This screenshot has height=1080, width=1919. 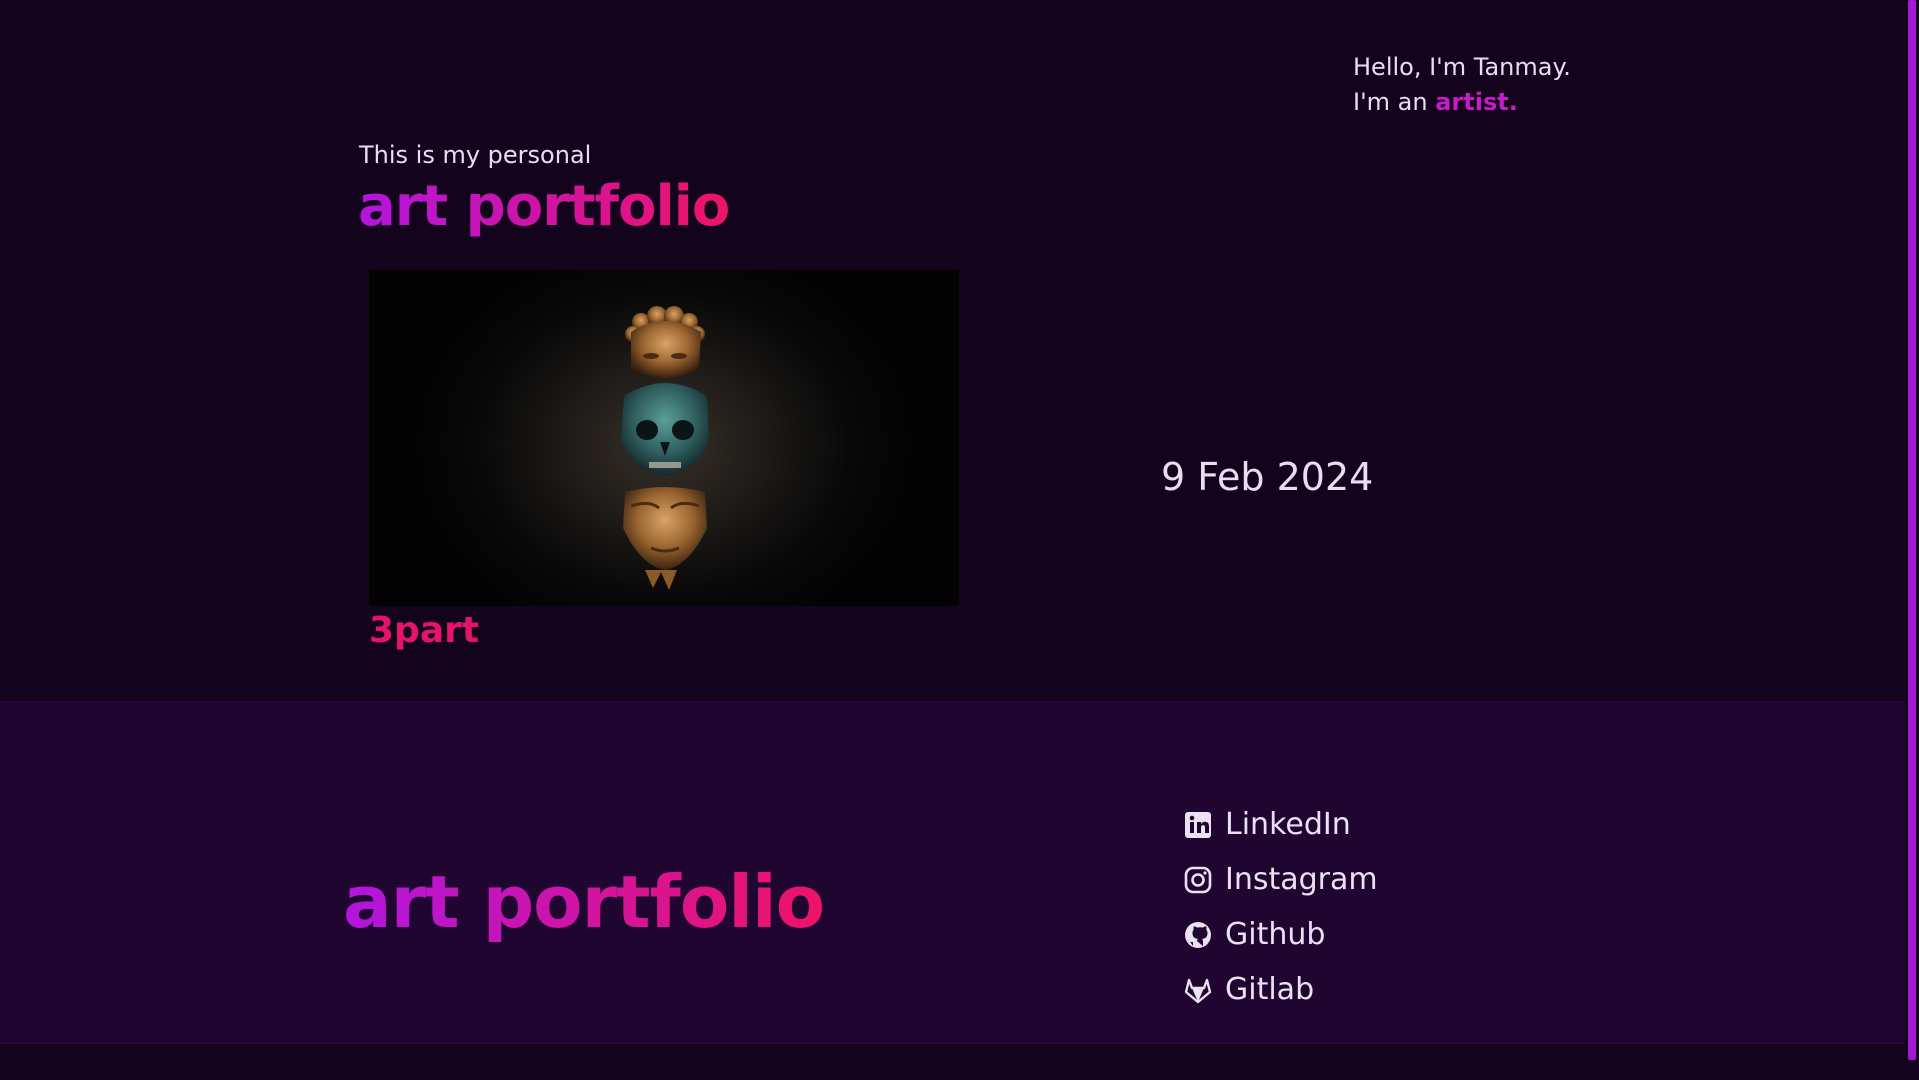 I want to click on vertical-scrollbar, so click(x=1912, y=539).